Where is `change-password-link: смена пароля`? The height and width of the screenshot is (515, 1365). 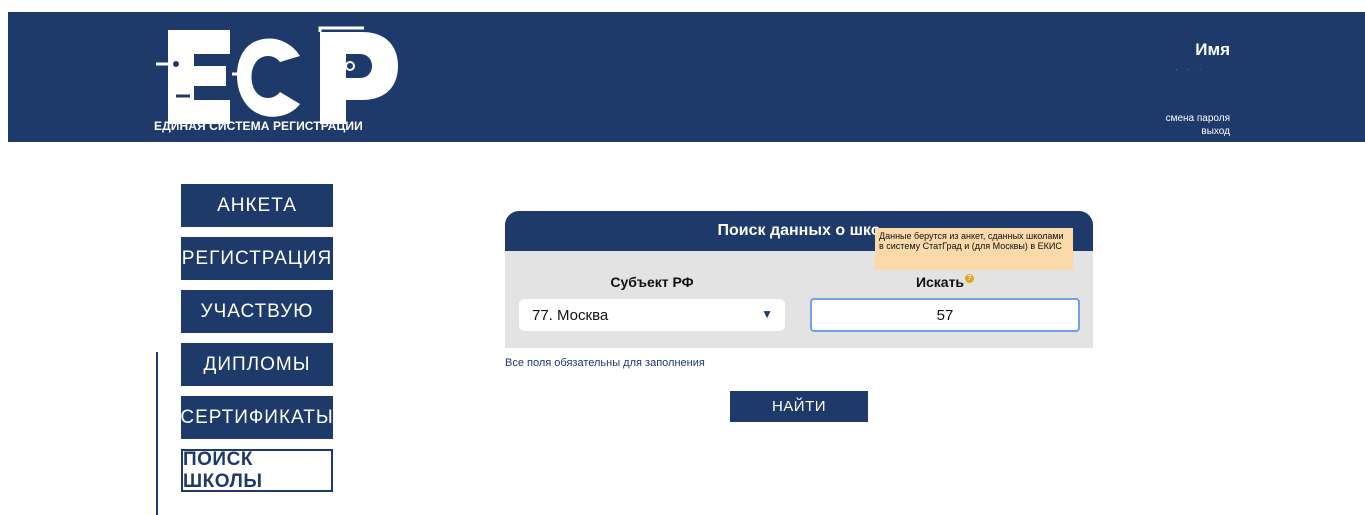 change-password-link: смена пароля is located at coordinates (1198, 118).